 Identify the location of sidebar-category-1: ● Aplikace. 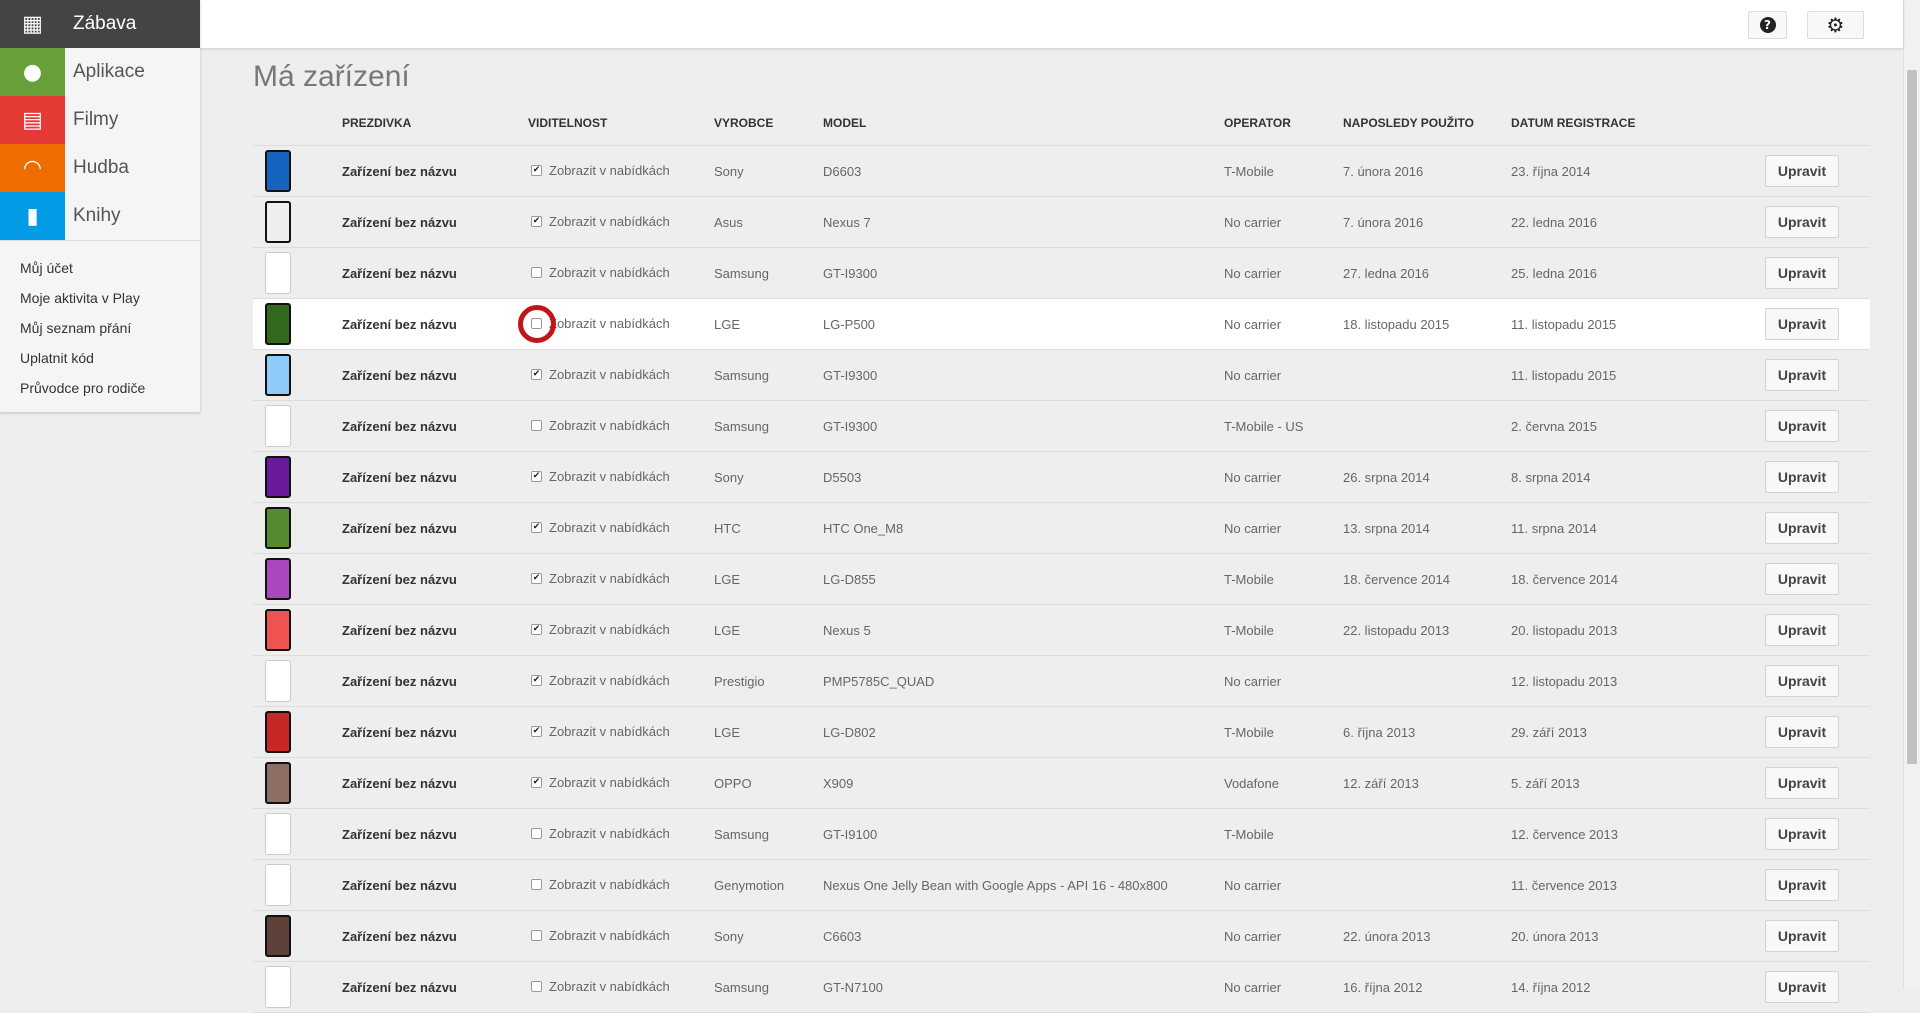
(100, 72).